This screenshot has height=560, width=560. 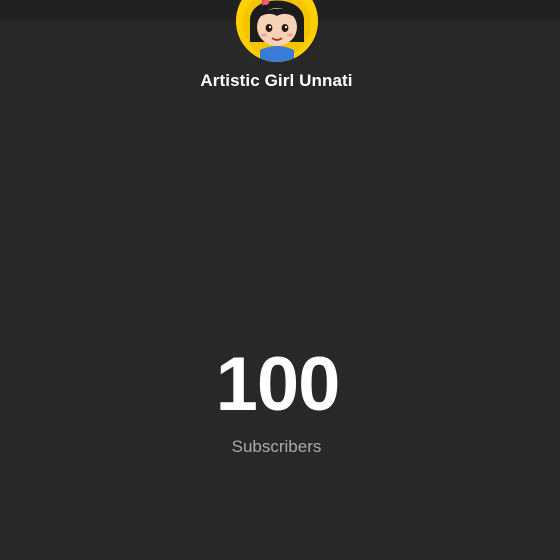 What do you see at coordinates (278, 384) in the screenshot?
I see `subscriber-count: 100` at bounding box center [278, 384].